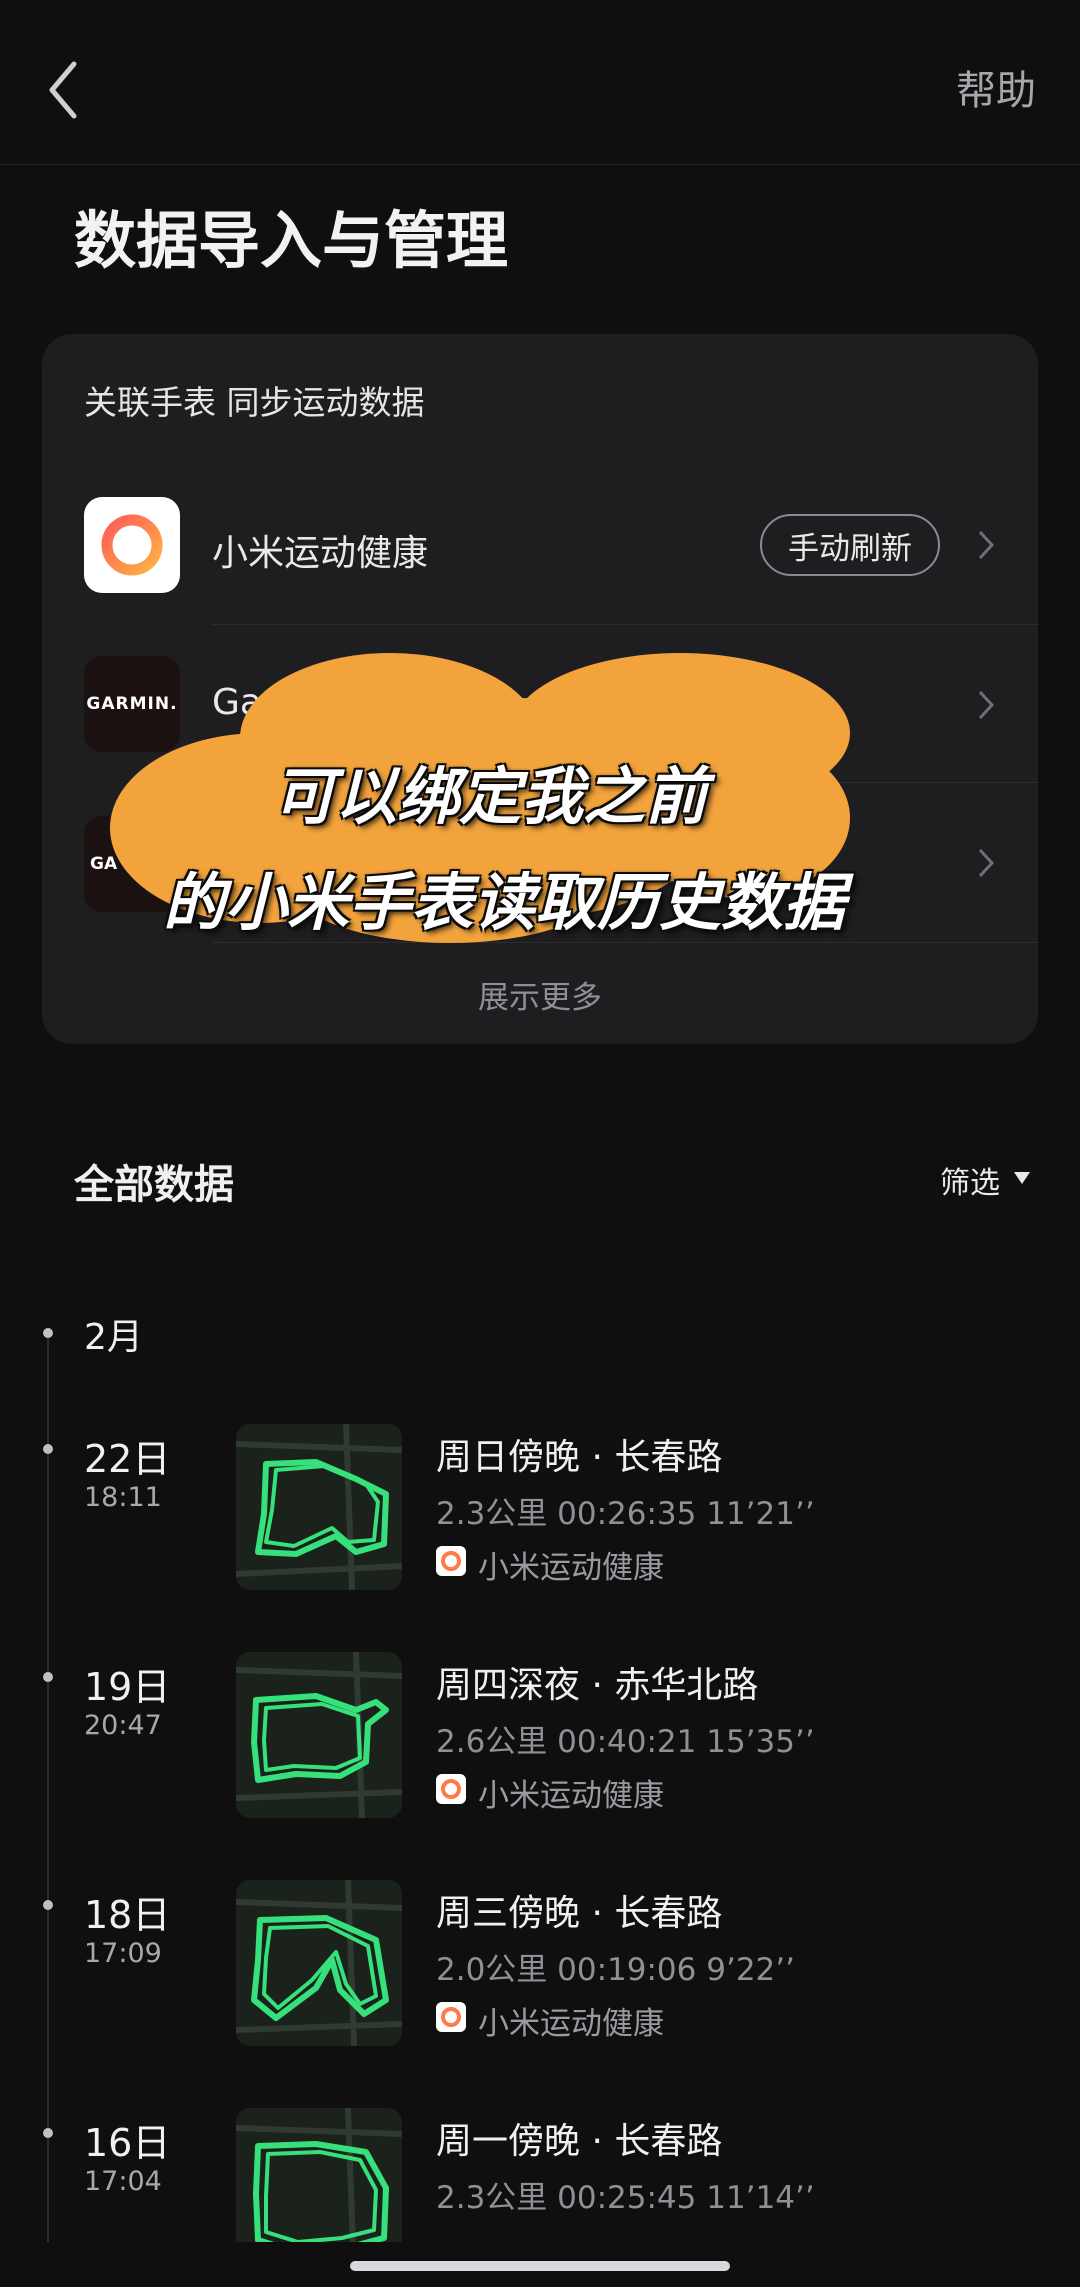 The width and height of the screenshot is (1080, 2287). I want to click on page-title: 数据导入与管理, so click(291, 240).